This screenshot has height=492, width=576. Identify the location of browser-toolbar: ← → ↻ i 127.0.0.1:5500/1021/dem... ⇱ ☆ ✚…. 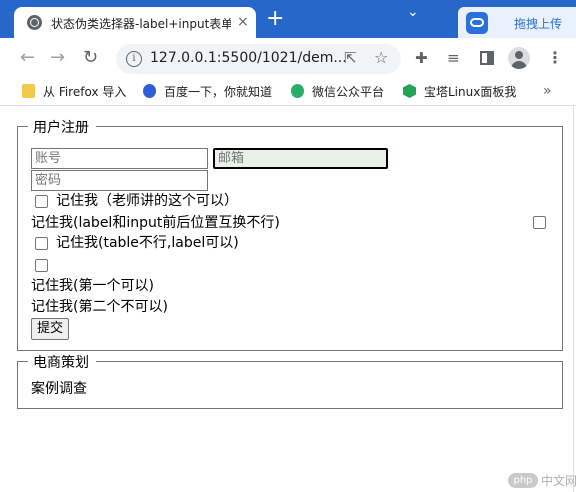
(288, 59).